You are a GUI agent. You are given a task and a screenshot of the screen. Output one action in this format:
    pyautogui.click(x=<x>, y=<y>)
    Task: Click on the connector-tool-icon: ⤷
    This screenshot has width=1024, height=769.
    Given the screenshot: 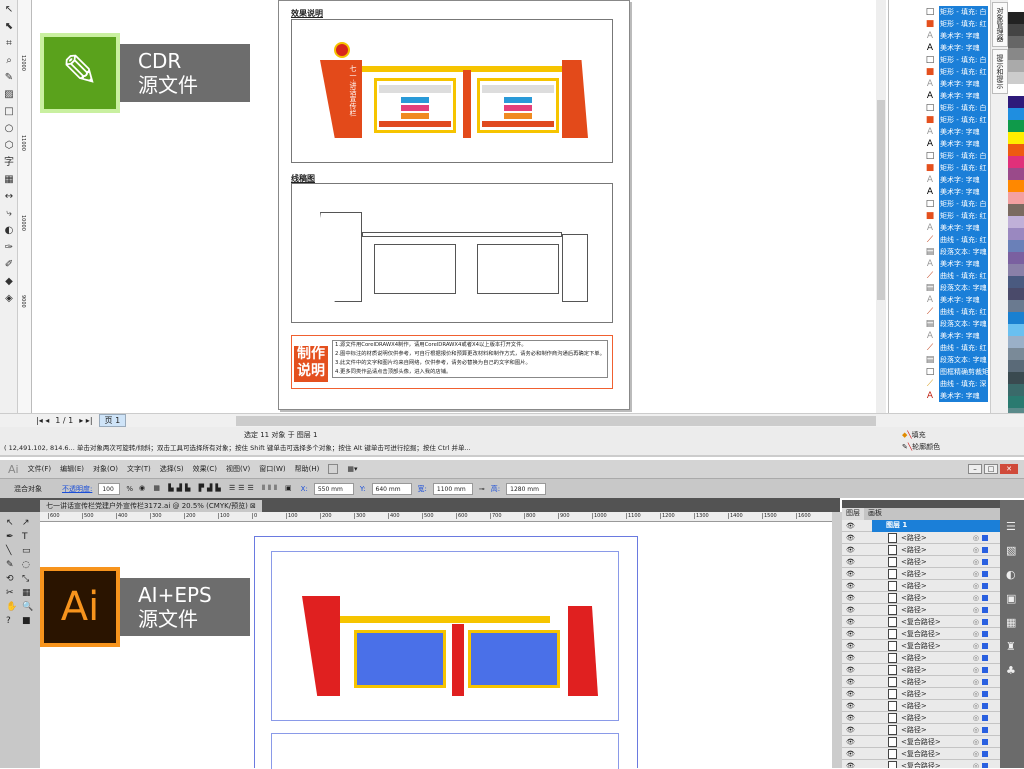 What is the action you would take?
    pyautogui.click(x=9, y=214)
    